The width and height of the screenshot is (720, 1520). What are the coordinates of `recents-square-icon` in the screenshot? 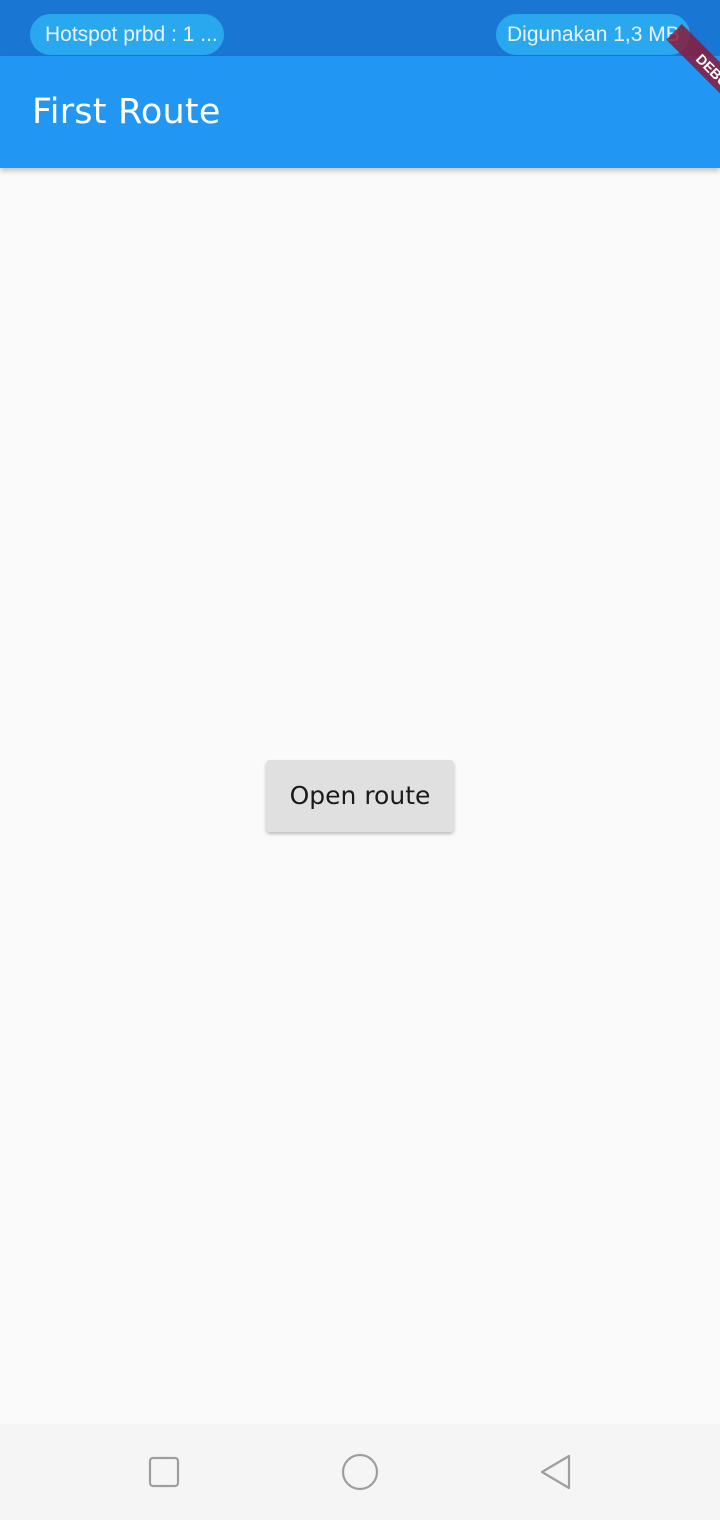 It's located at (164, 1472).